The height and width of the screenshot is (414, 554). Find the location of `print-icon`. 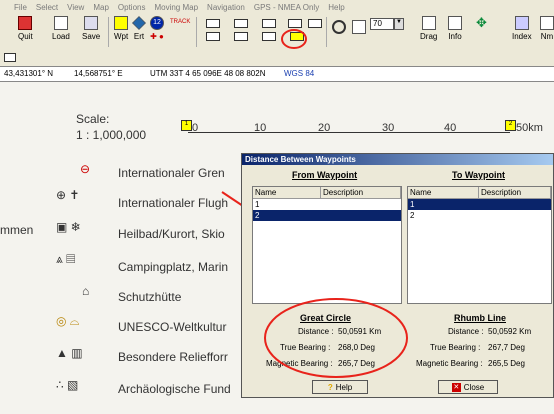

print-icon is located at coordinates (10, 57).